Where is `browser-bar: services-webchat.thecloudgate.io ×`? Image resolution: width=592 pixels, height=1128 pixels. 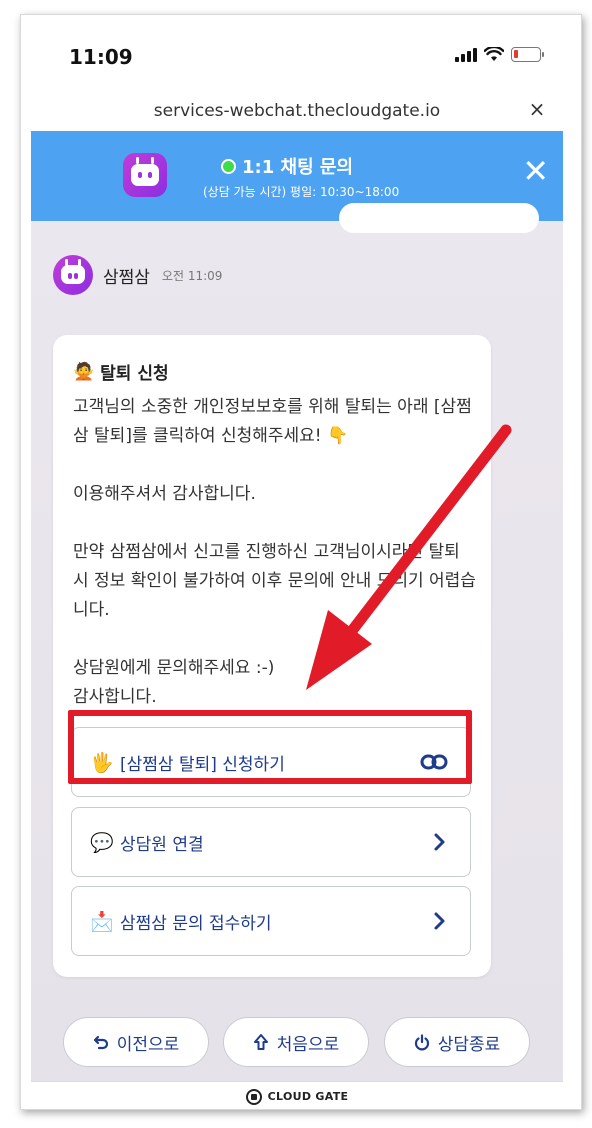
browser-bar: services-webchat.thecloudgate.io × is located at coordinates (297, 114).